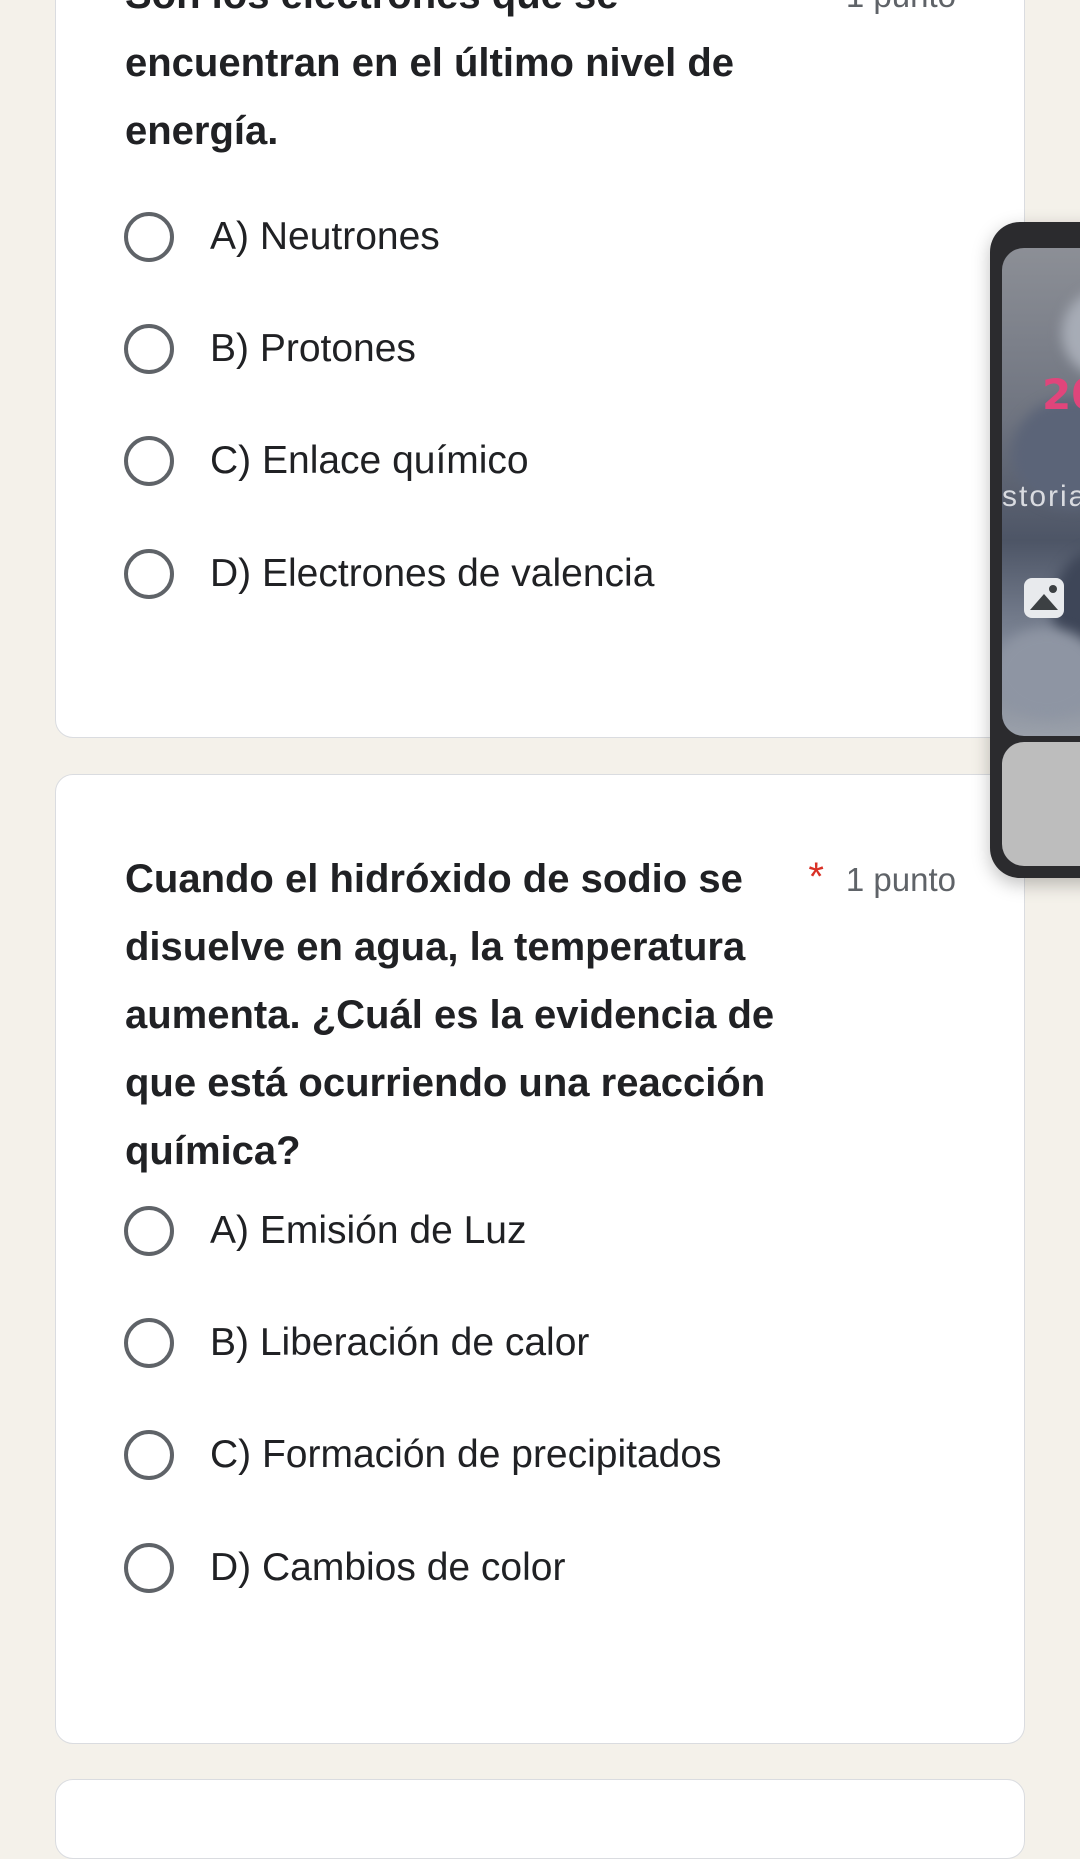 This screenshot has height=1859, width=1080. I want to click on option-d: D) Electrones de valencia, so click(389, 574).